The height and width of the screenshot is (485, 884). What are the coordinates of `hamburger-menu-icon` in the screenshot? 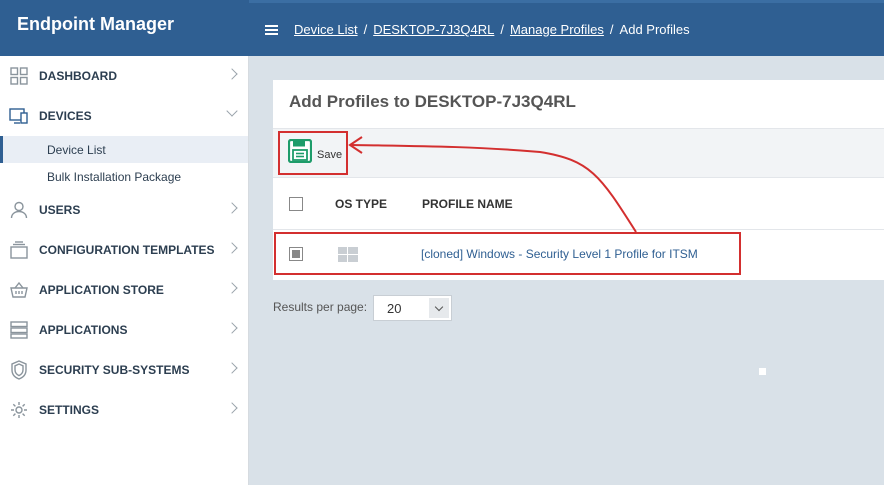 It's located at (271, 30).